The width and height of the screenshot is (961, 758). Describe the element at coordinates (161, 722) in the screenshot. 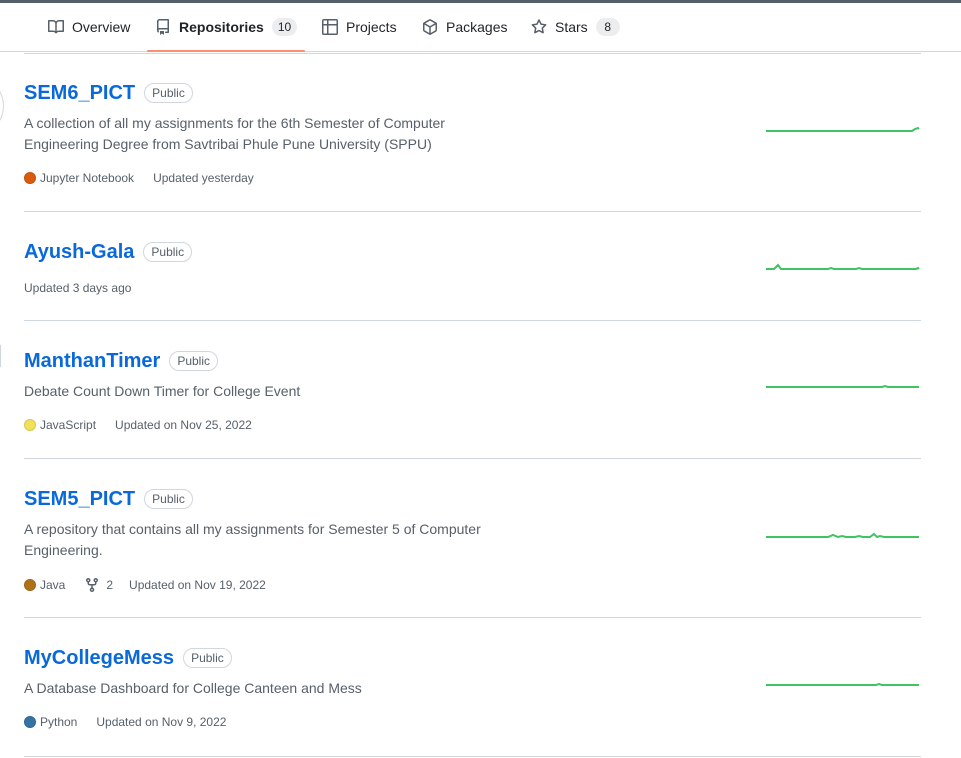

I see `updated-time: Updated on Nov 9, 2022` at that location.